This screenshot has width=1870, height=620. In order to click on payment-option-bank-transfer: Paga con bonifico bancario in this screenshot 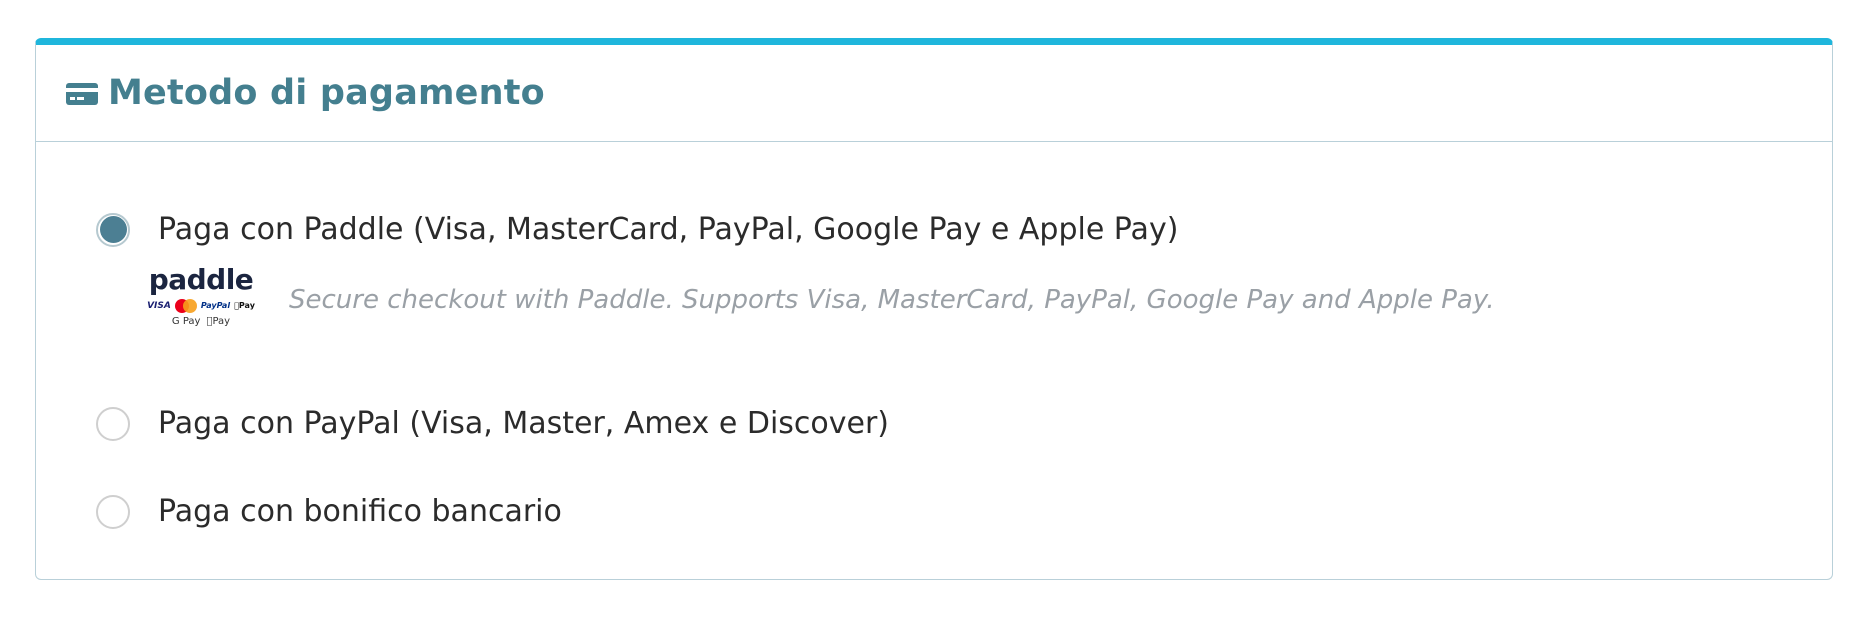, I will do `click(329, 511)`.